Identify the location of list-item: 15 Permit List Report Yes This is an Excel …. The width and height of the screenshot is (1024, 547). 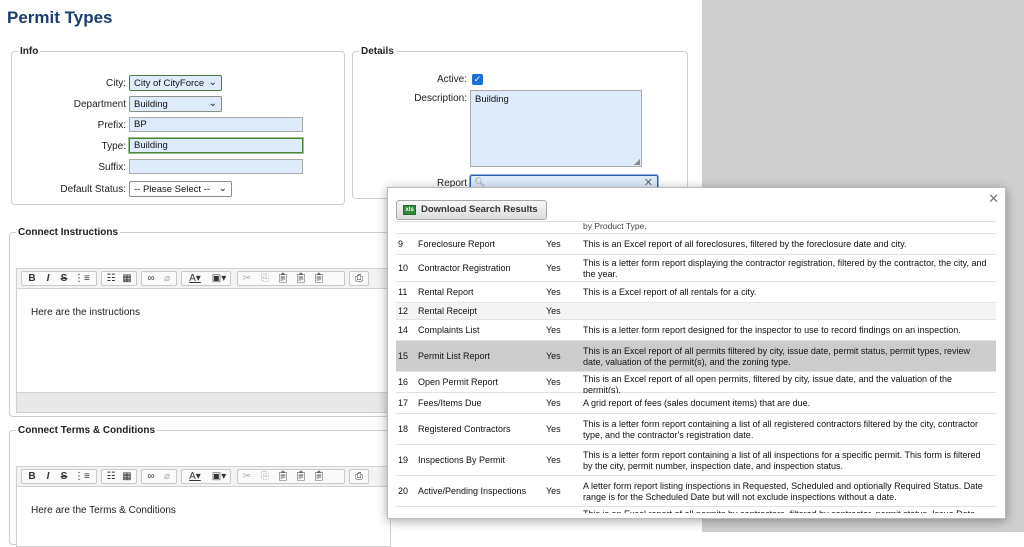
(696, 356).